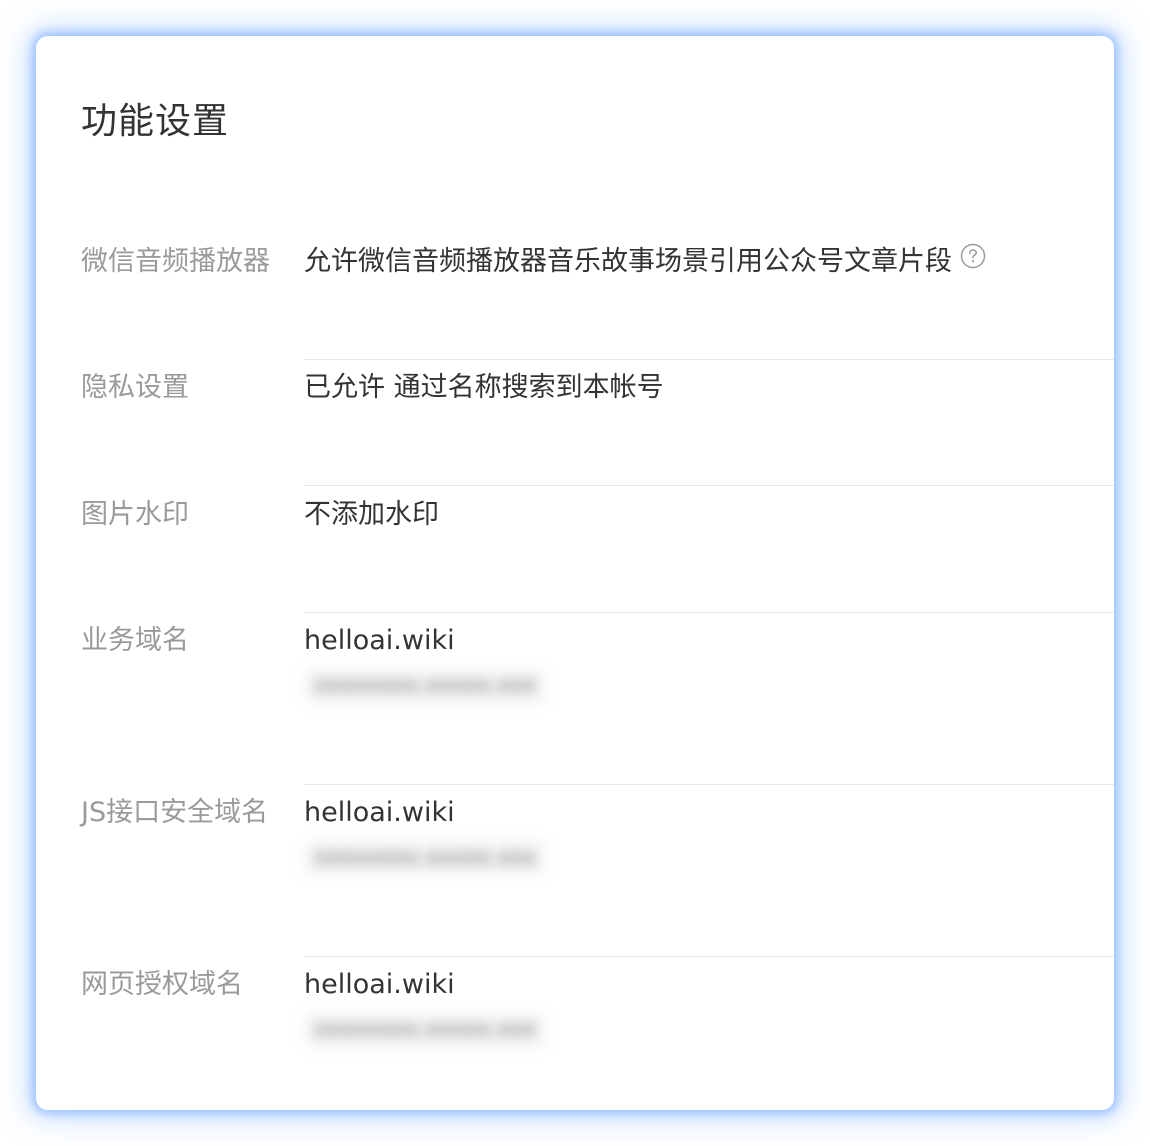 Image resolution: width=1150 pixels, height=1146 pixels. What do you see at coordinates (575, 300) in the screenshot?
I see `setting-row-audio-player: 微信音频播放器 允许微信音频播放器音乐故事场景引用公众号文章片段` at bounding box center [575, 300].